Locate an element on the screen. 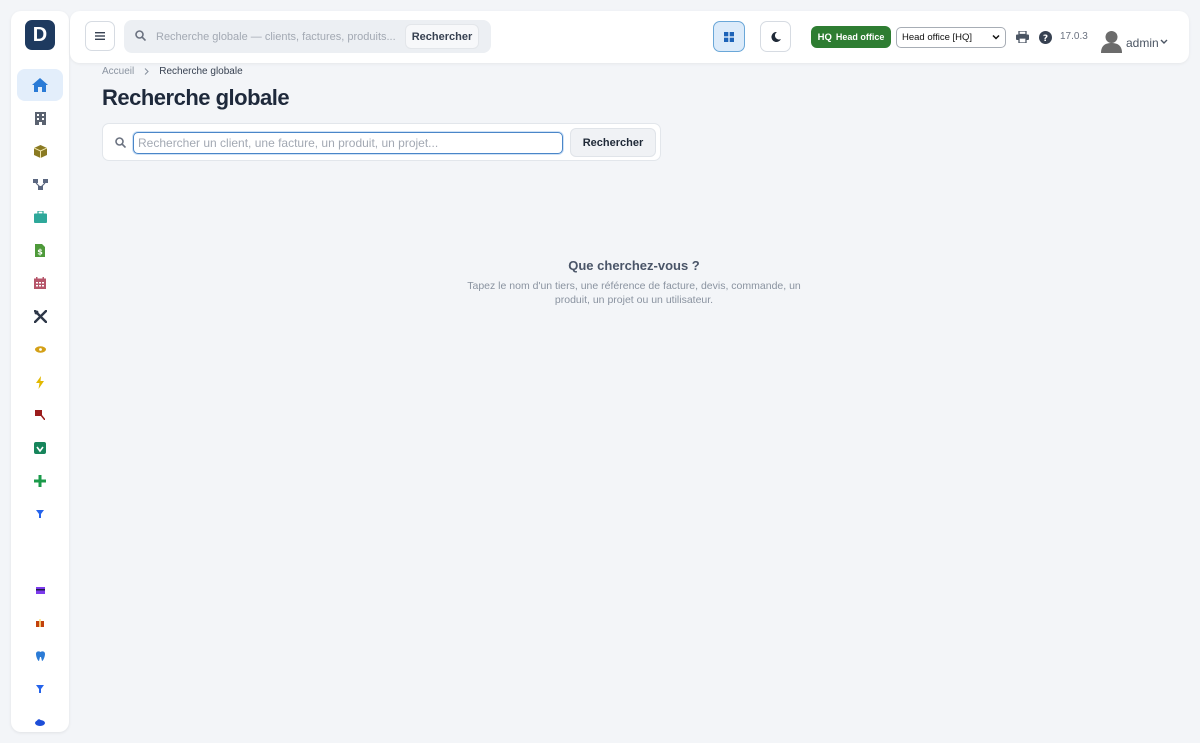 This screenshot has height=743, width=1200. breadcrumb-current: Recherche globale is located at coordinates (201, 71).